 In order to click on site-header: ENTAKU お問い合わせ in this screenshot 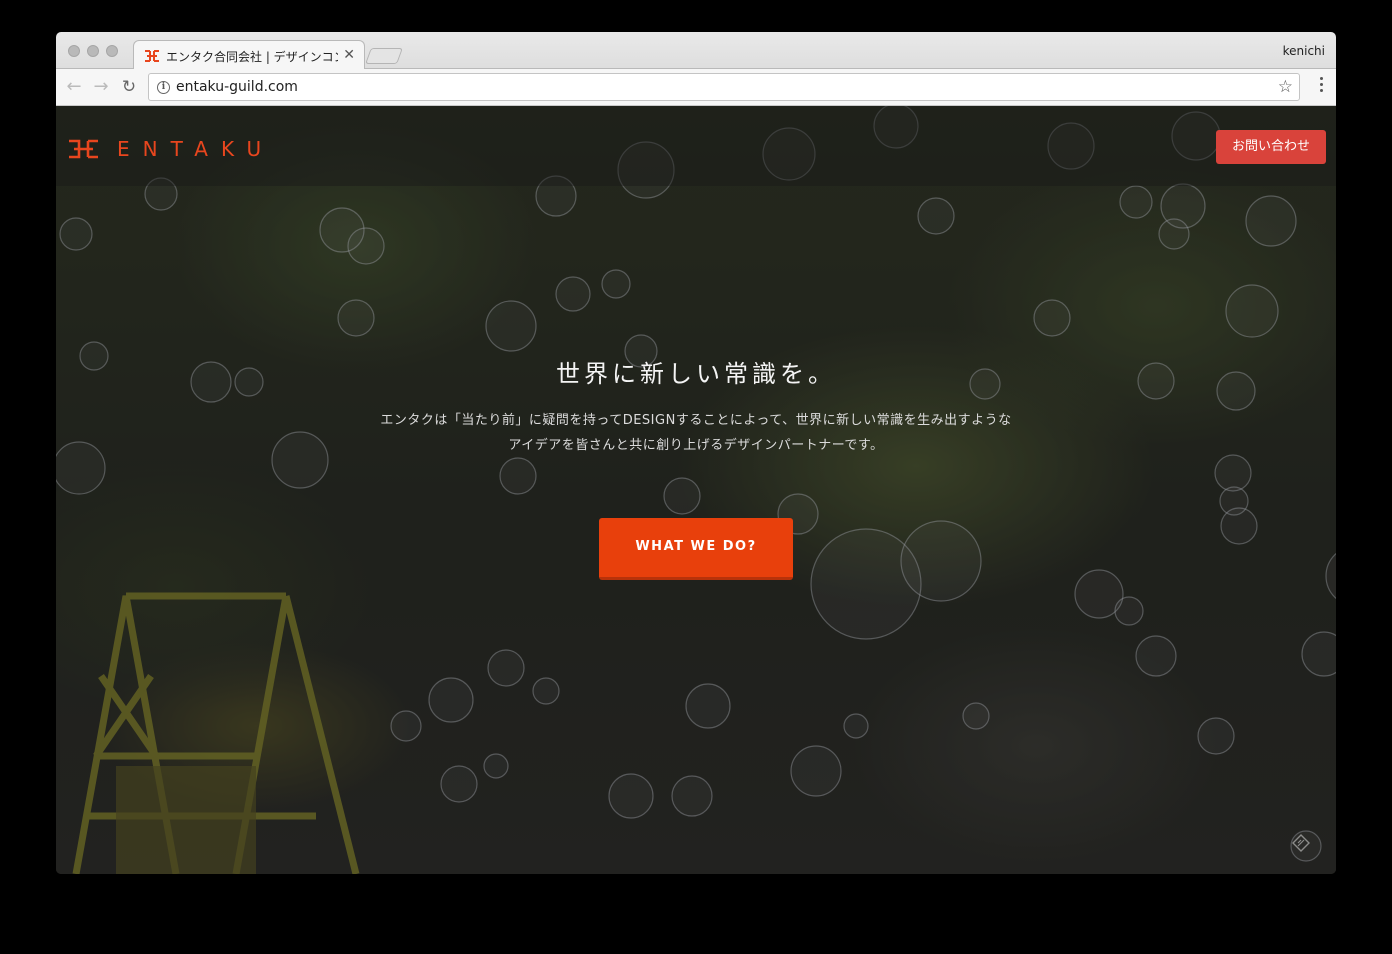, I will do `click(696, 146)`.